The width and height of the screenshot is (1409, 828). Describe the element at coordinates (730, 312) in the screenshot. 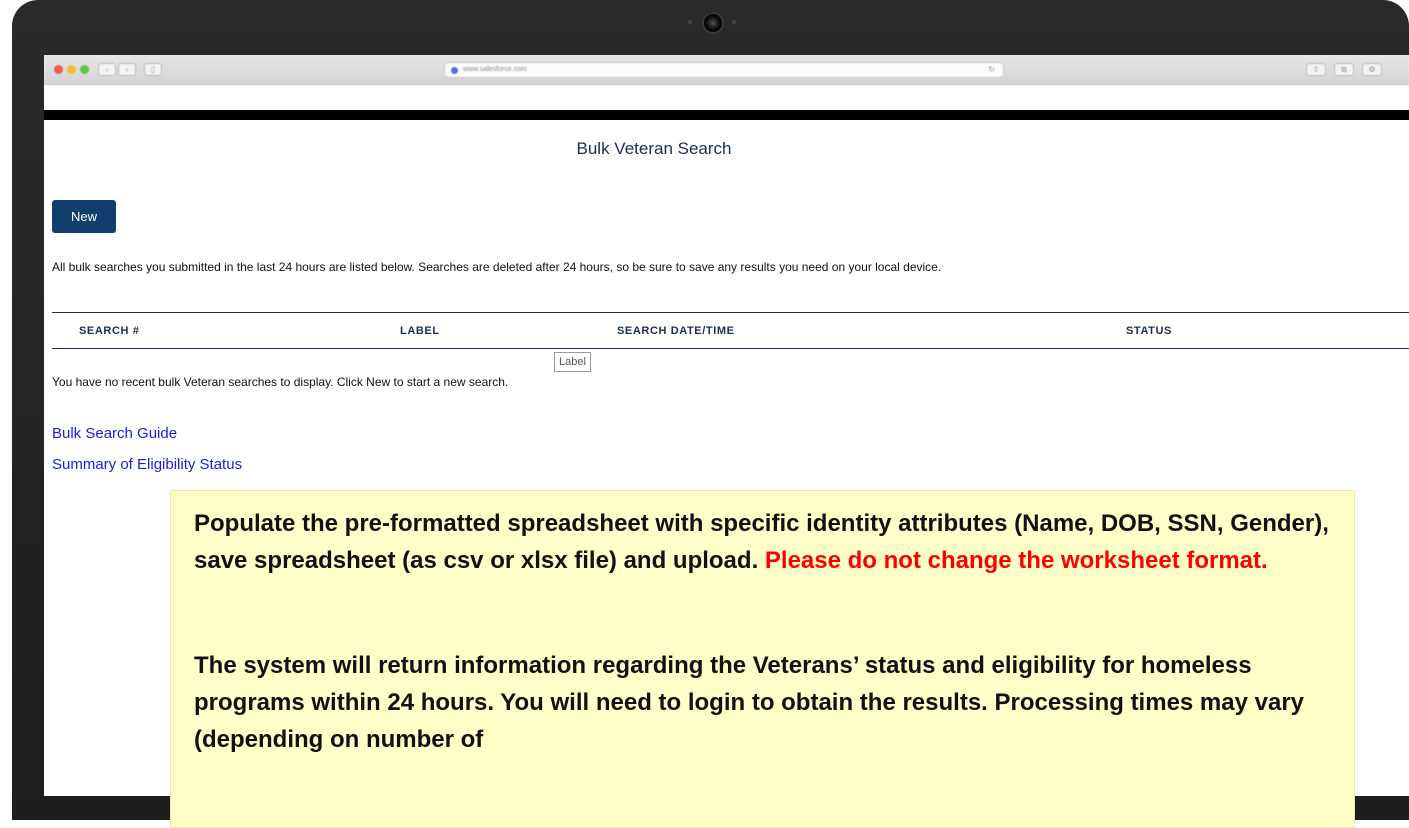

I see `table-top-border` at that location.